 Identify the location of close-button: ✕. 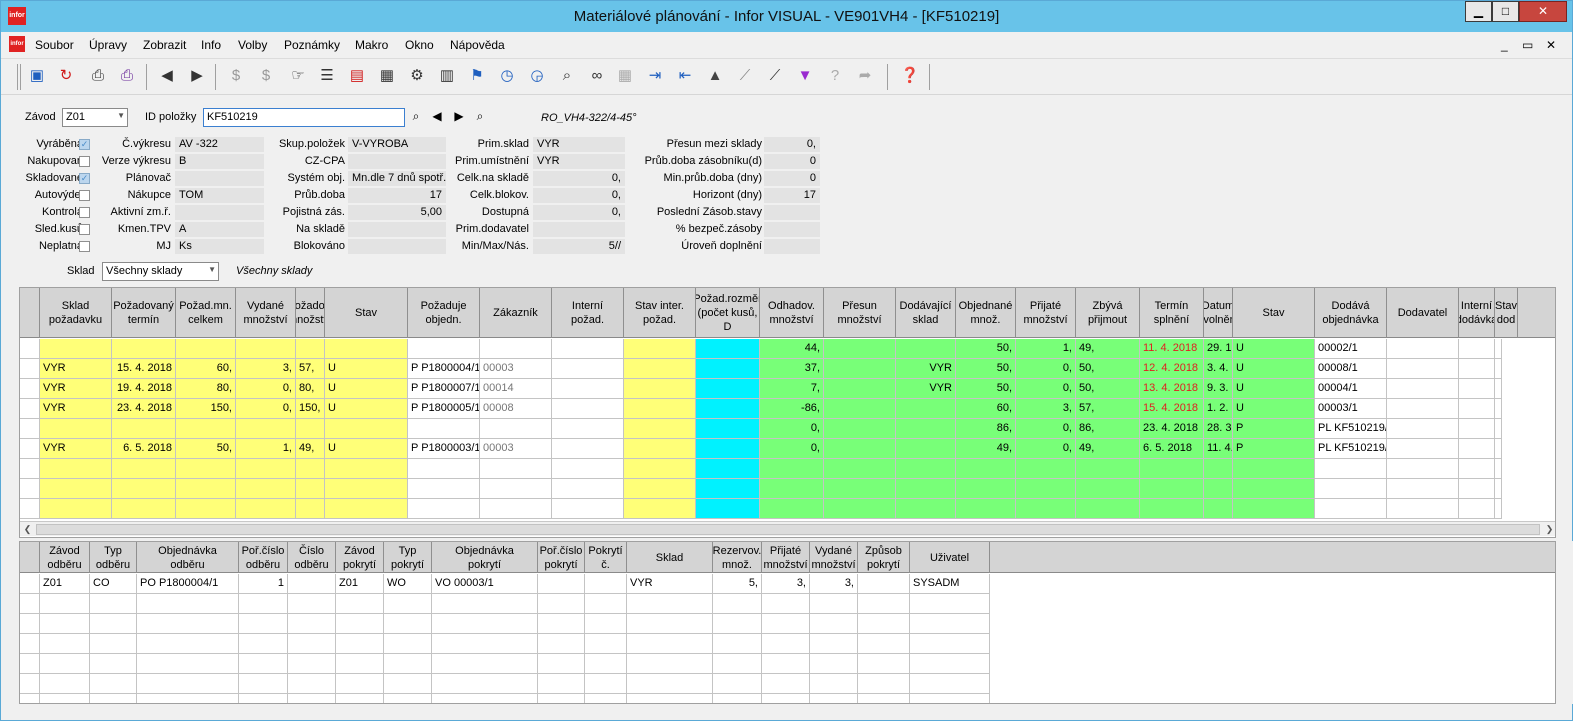
(1543, 11).